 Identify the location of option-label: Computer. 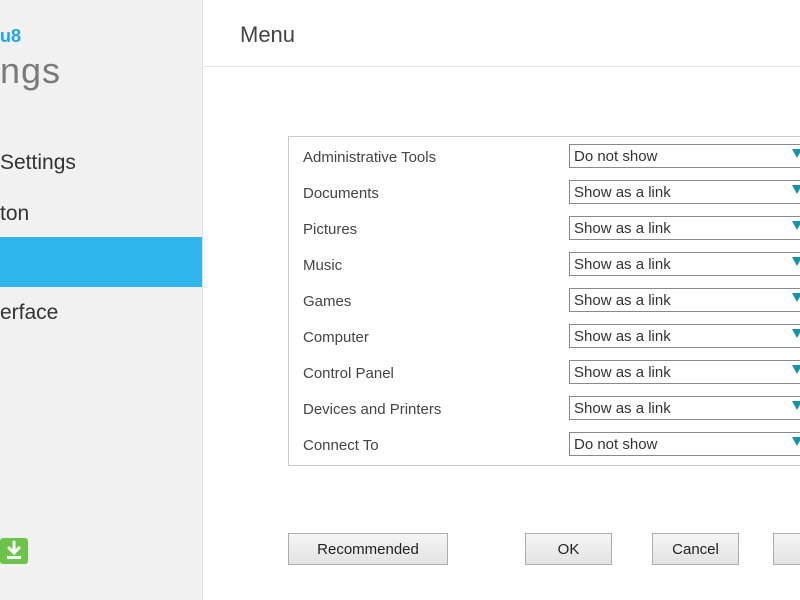
(336, 337).